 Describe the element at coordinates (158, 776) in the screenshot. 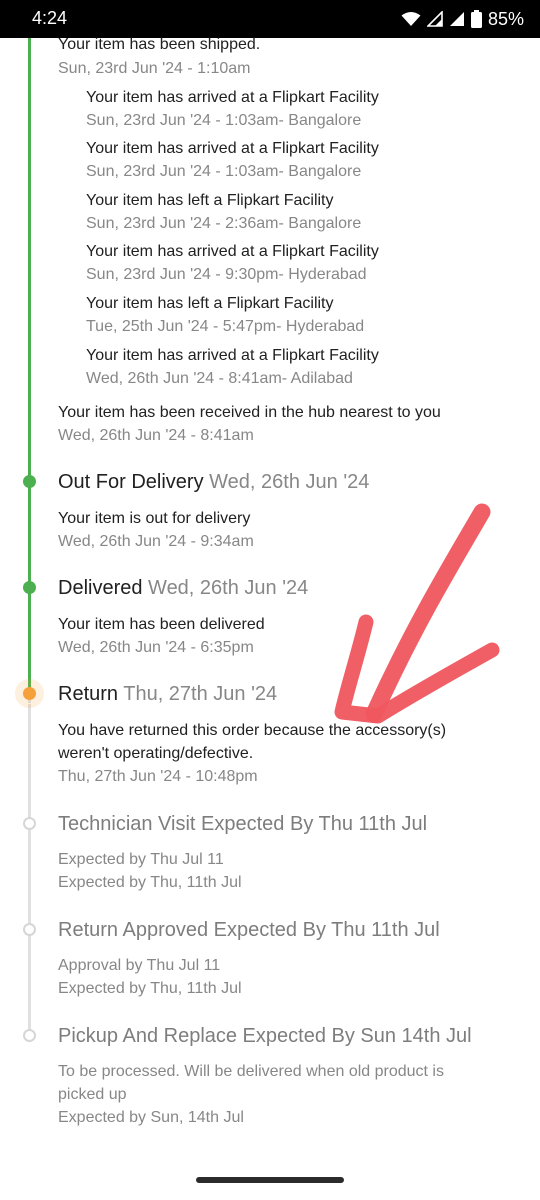

I see `return-time: Thu, 27th Jun '24 - 10:48pm` at that location.